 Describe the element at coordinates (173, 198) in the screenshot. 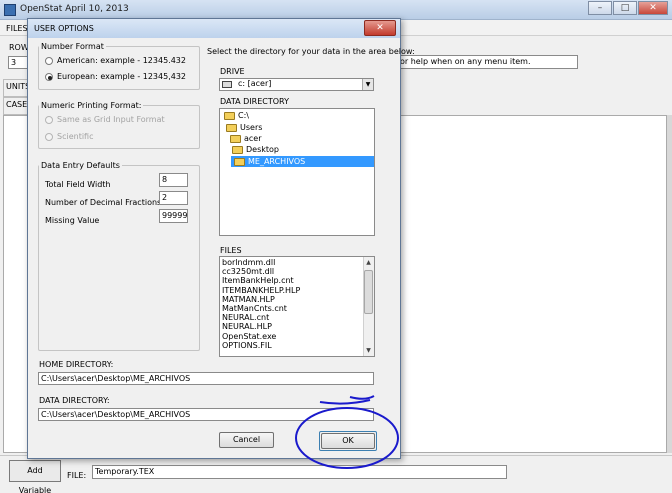

I see `decimal-fractions-input: 2` at that location.